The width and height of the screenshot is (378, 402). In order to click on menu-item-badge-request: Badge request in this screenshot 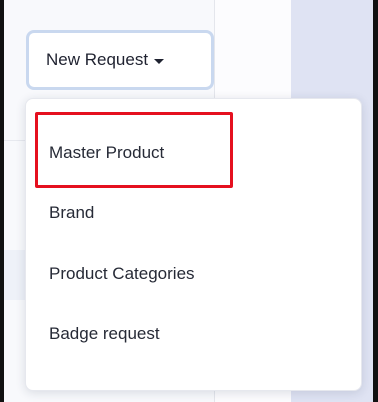, I will do `click(193, 334)`.